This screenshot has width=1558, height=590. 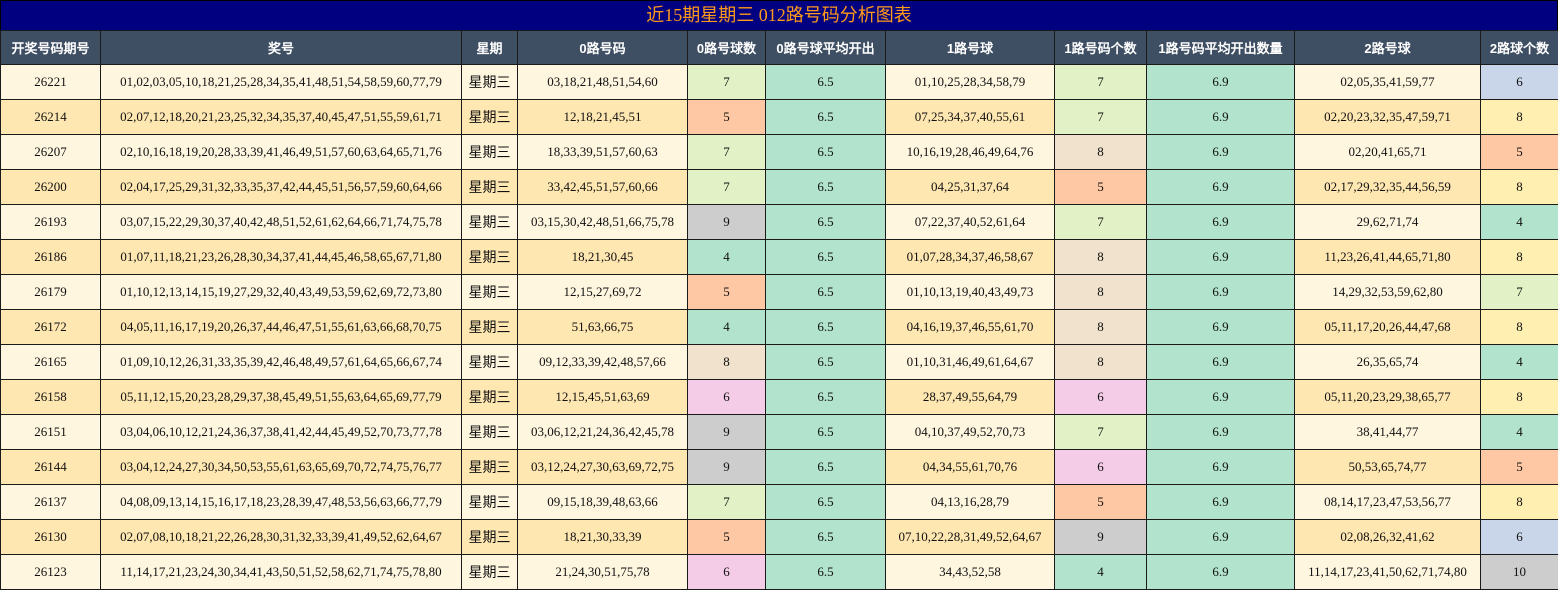 What do you see at coordinates (1101, 572) in the screenshot?
I see `one-route-count-cell: 4` at bounding box center [1101, 572].